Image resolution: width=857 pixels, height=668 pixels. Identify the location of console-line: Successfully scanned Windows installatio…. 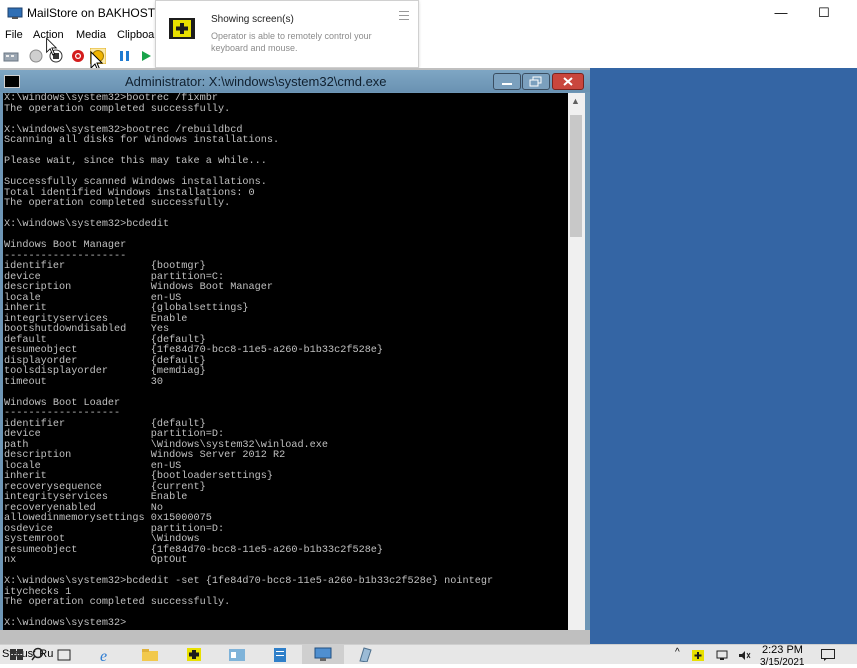
(135, 182).